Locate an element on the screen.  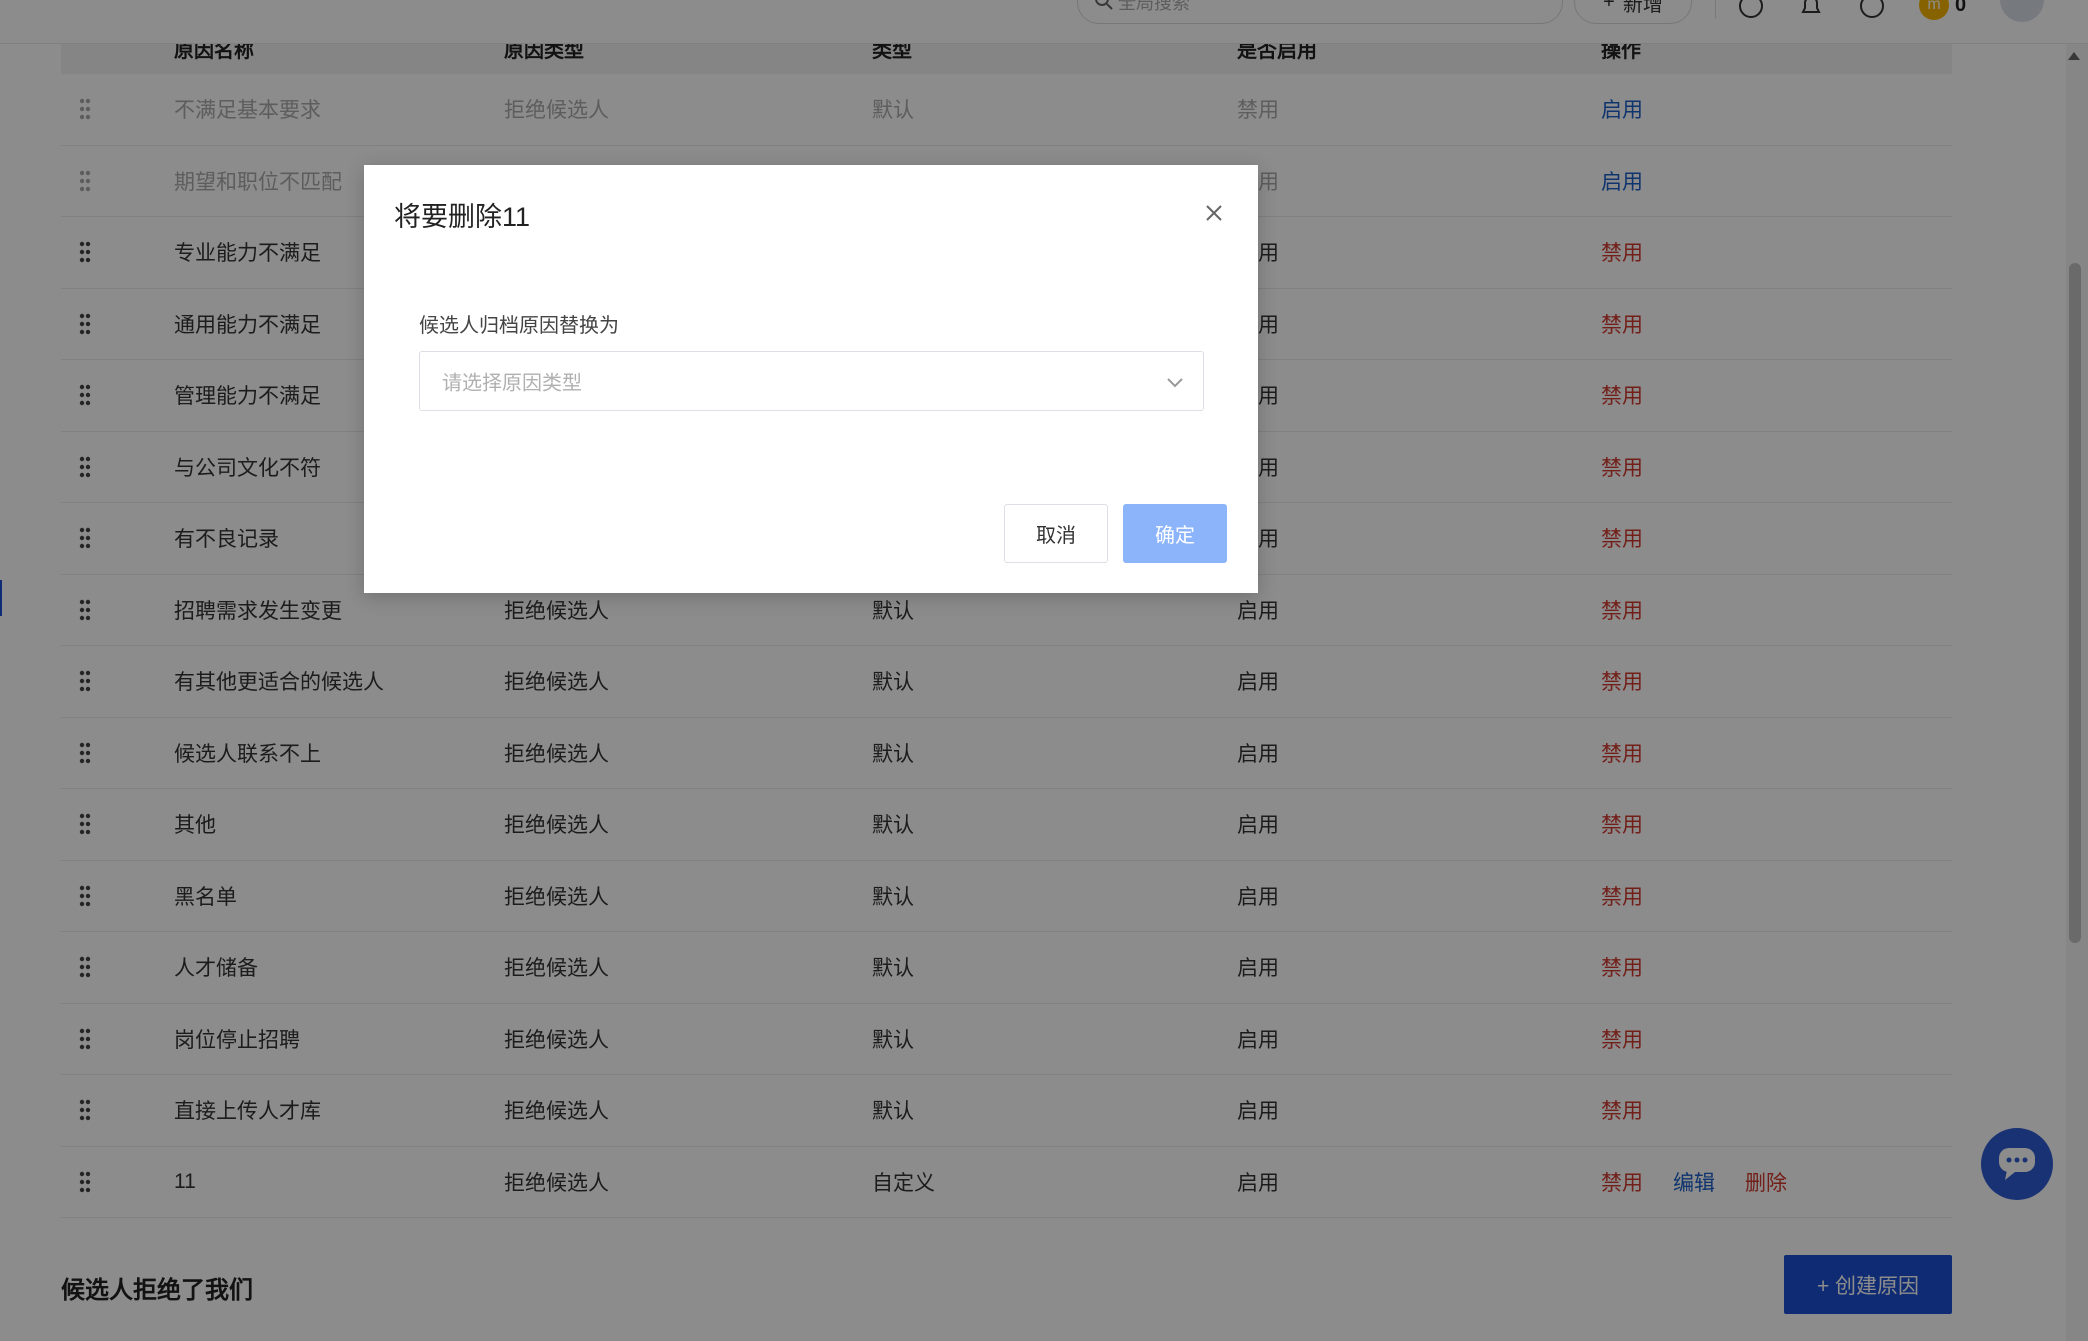
delete-dialog: 将要删除11 候选人归档原因替换为 请选择原因类型 取消 确定 is located at coordinates (811, 379).